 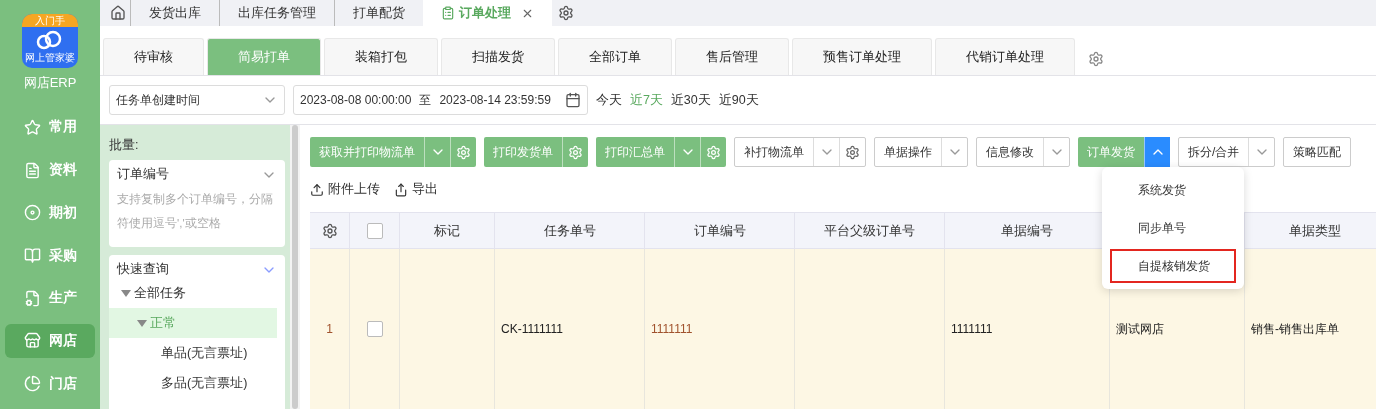 I want to click on tab: 代销订单处理, so click(x=1005, y=56).